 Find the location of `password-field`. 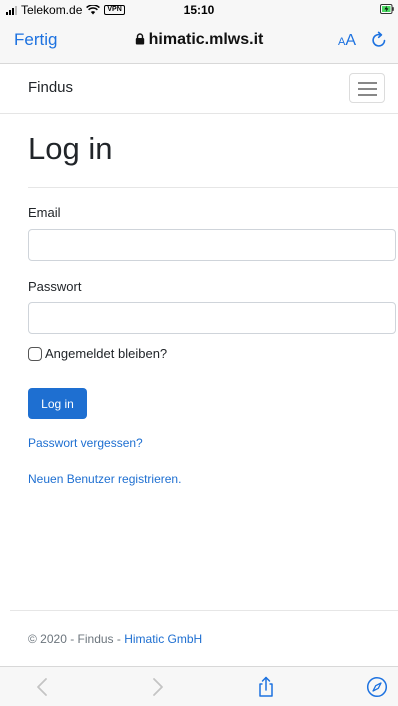

password-field is located at coordinates (212, 318).